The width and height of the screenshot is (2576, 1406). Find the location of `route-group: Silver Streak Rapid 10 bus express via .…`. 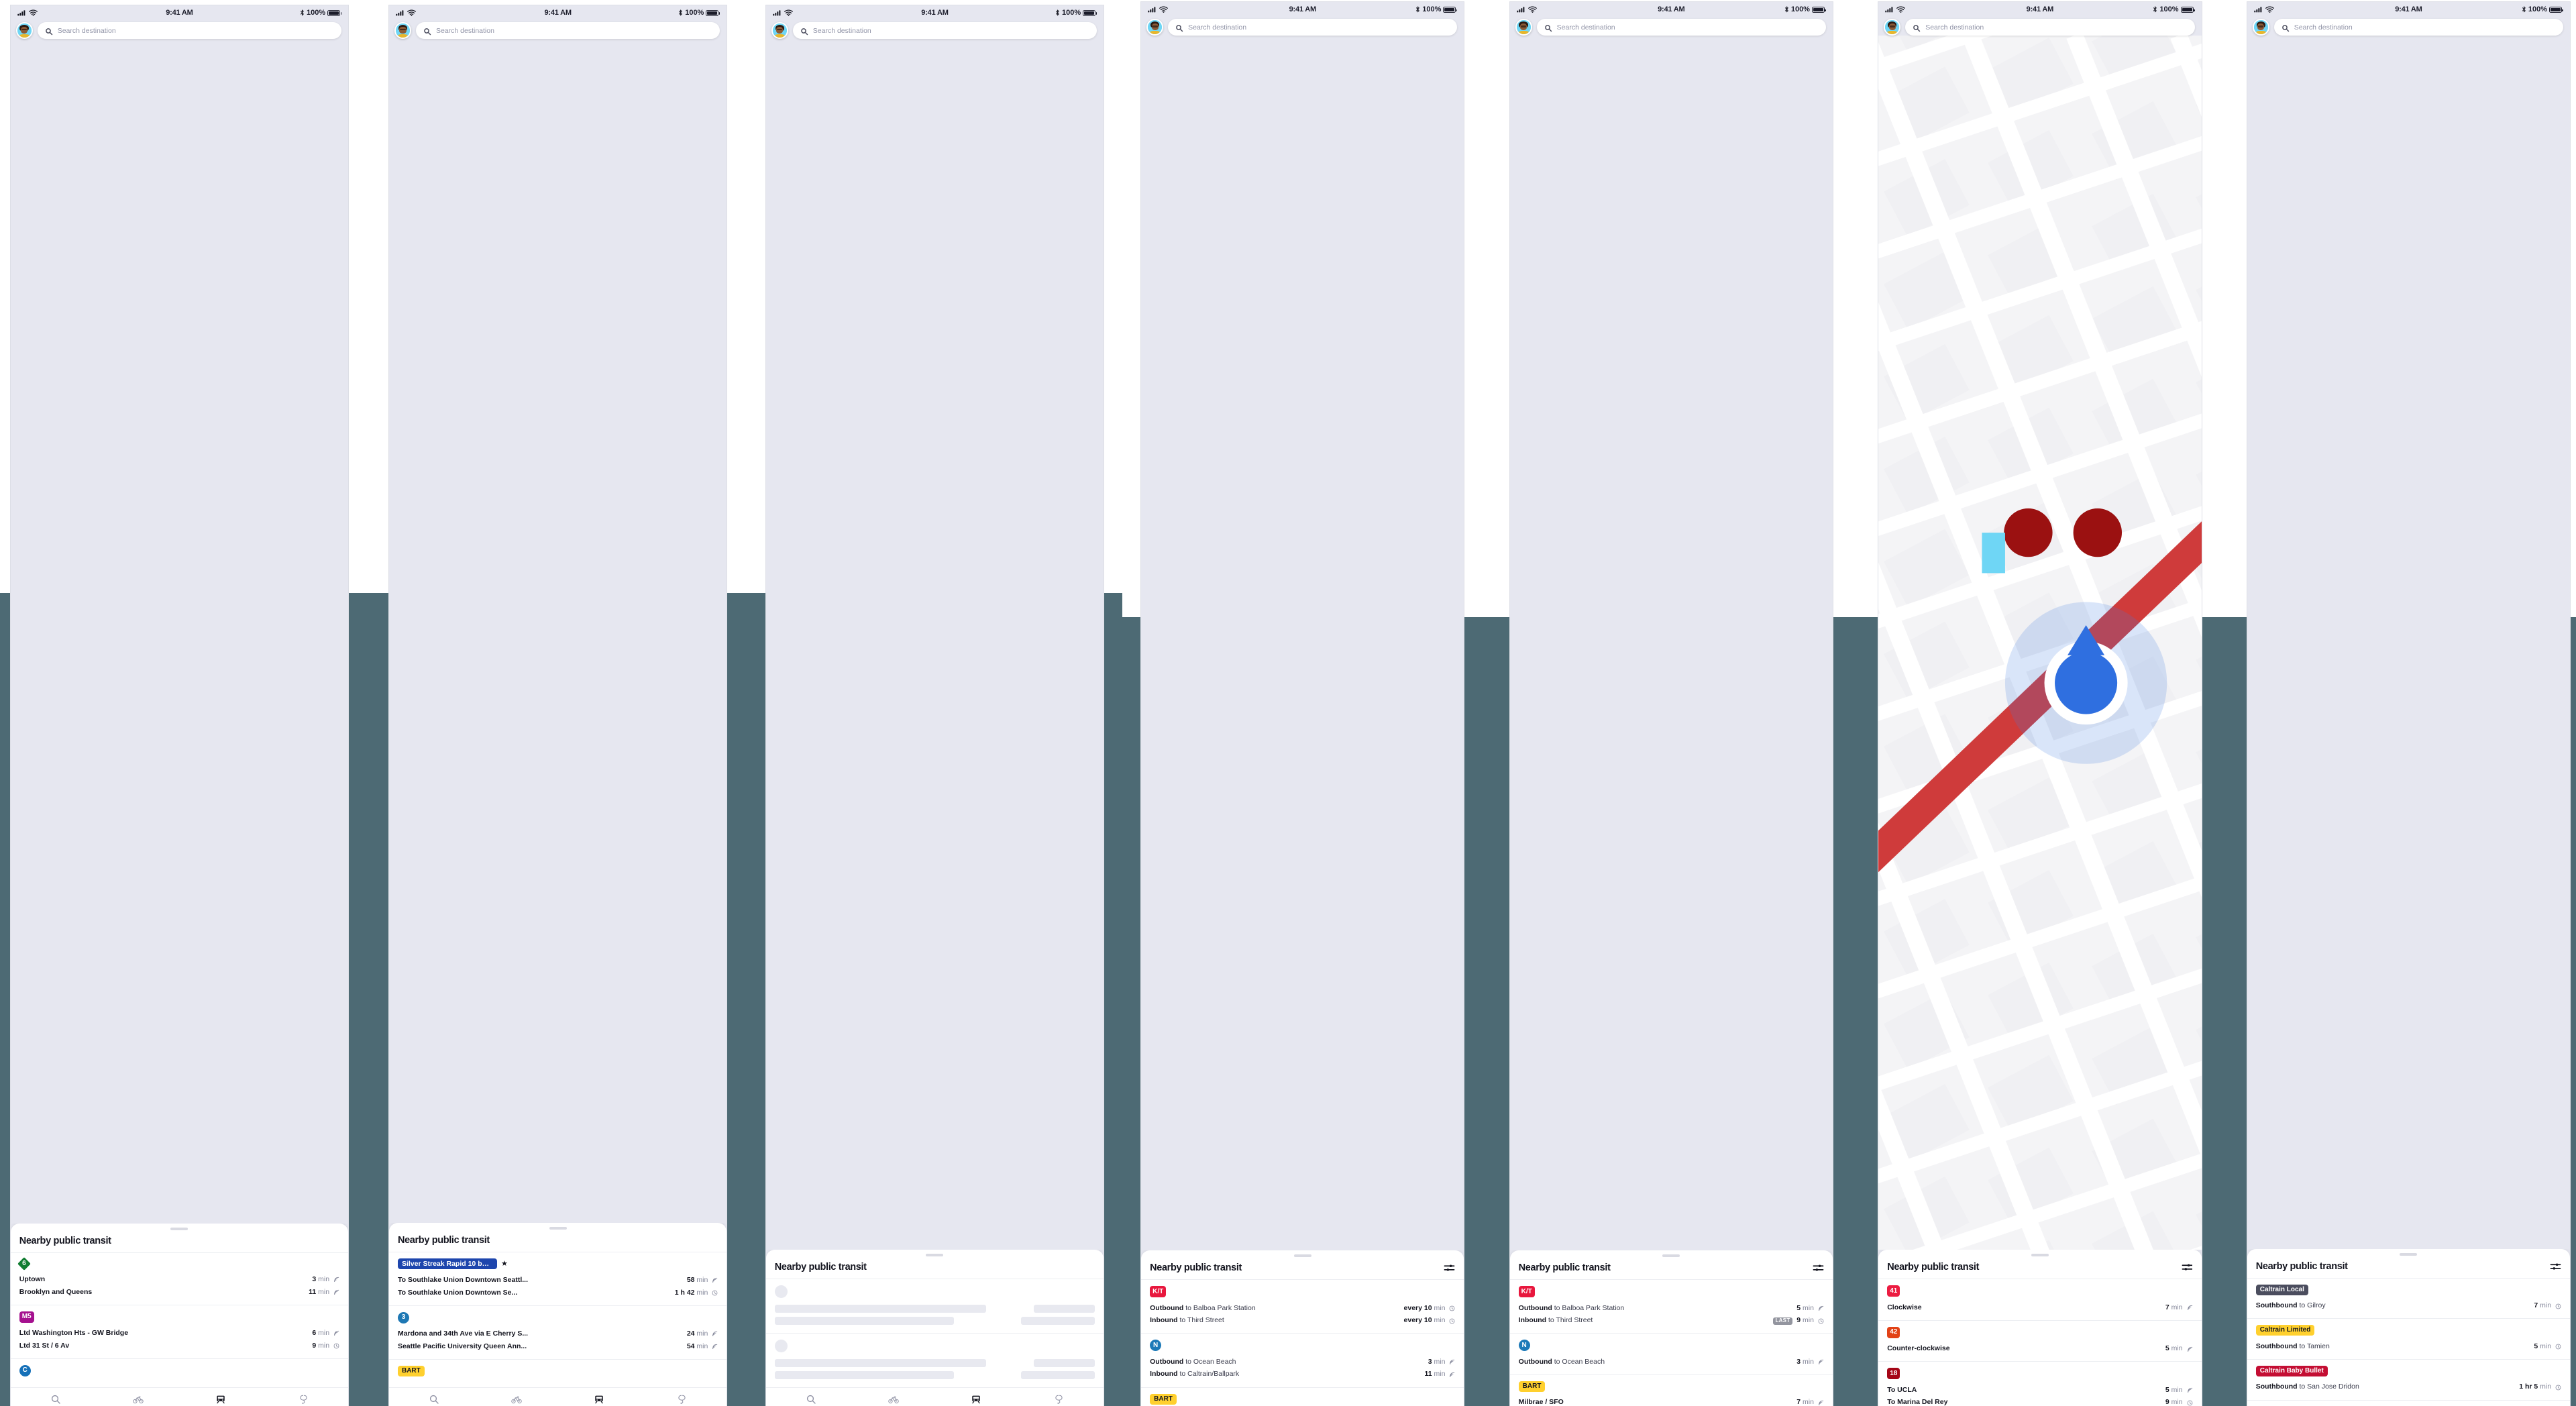

route-group: Silver Streak Rapid 10 bus express via .… is located at coordinates (557, 1279).